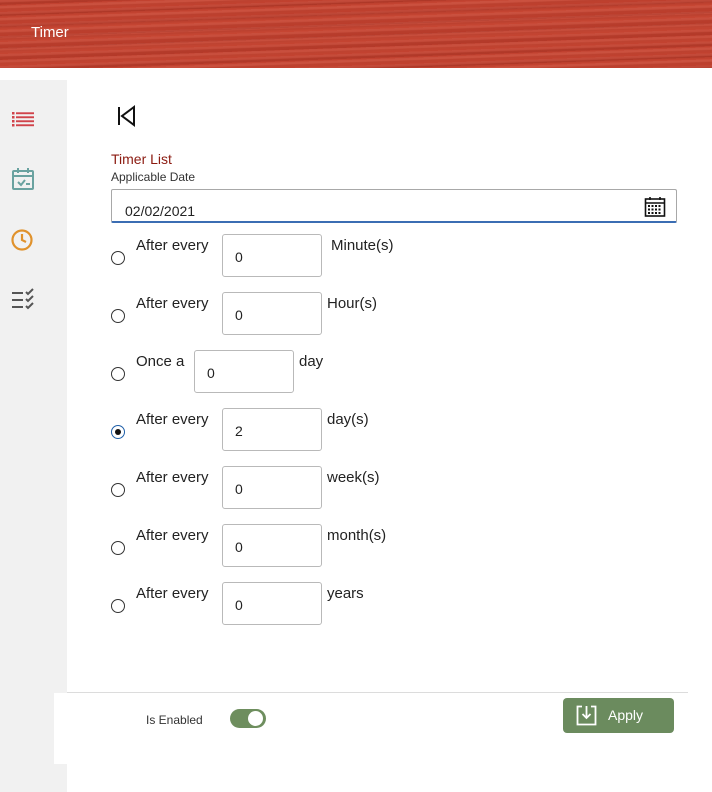 The width and height of the screenshot is (712, 792). Describe the element at coordinates (356, 34) in the screenshot. I see `app-header: Timer` at that location.